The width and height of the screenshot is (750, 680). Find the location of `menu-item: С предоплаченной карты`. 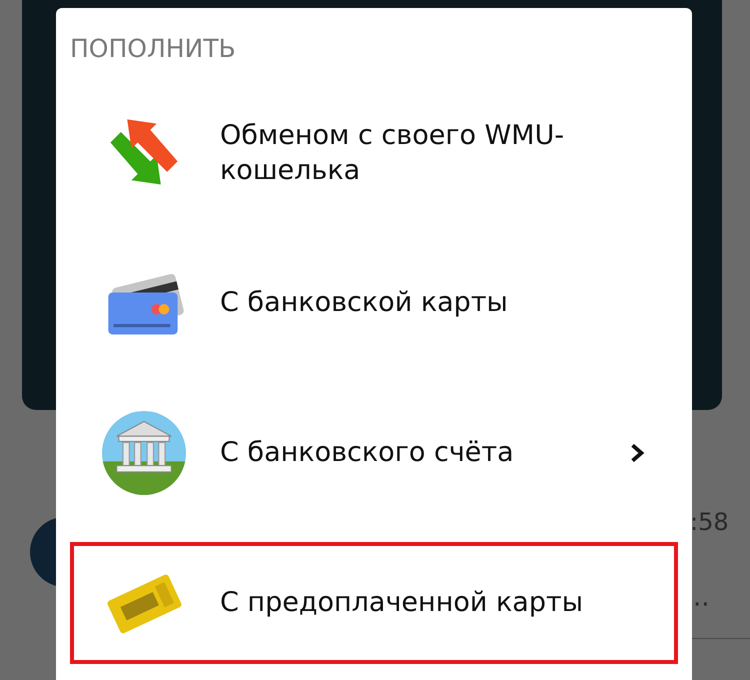

menu-item: С предоплаченной карты is located at coordinates (374, 603).